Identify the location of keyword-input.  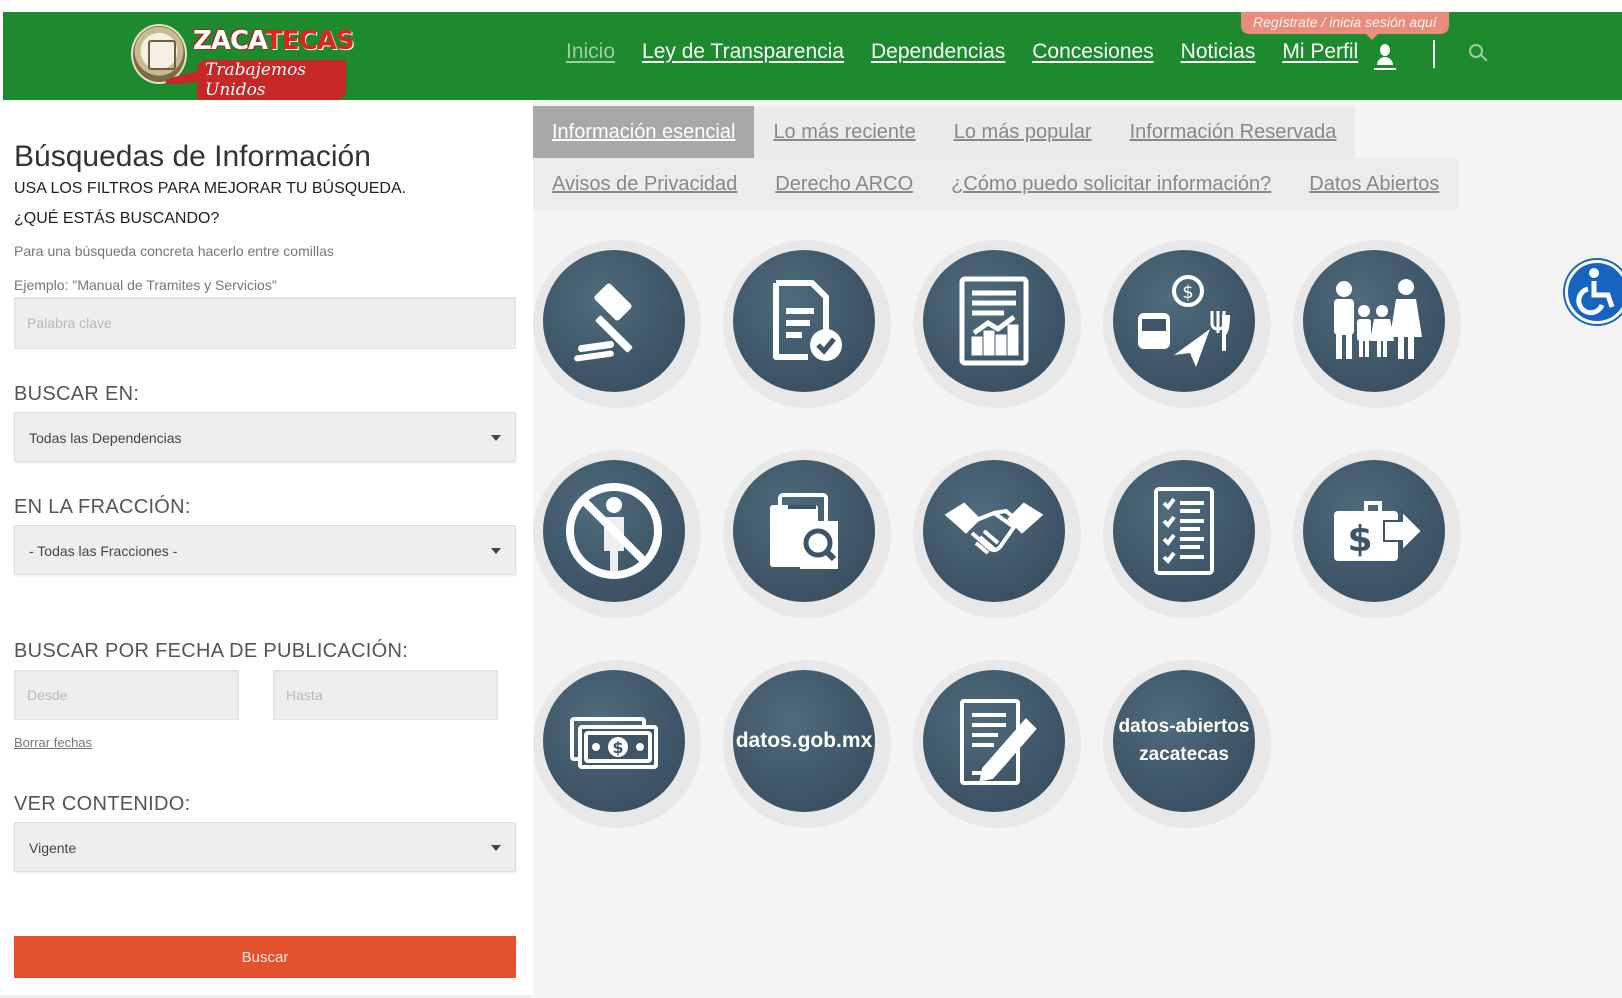
(265, 323).